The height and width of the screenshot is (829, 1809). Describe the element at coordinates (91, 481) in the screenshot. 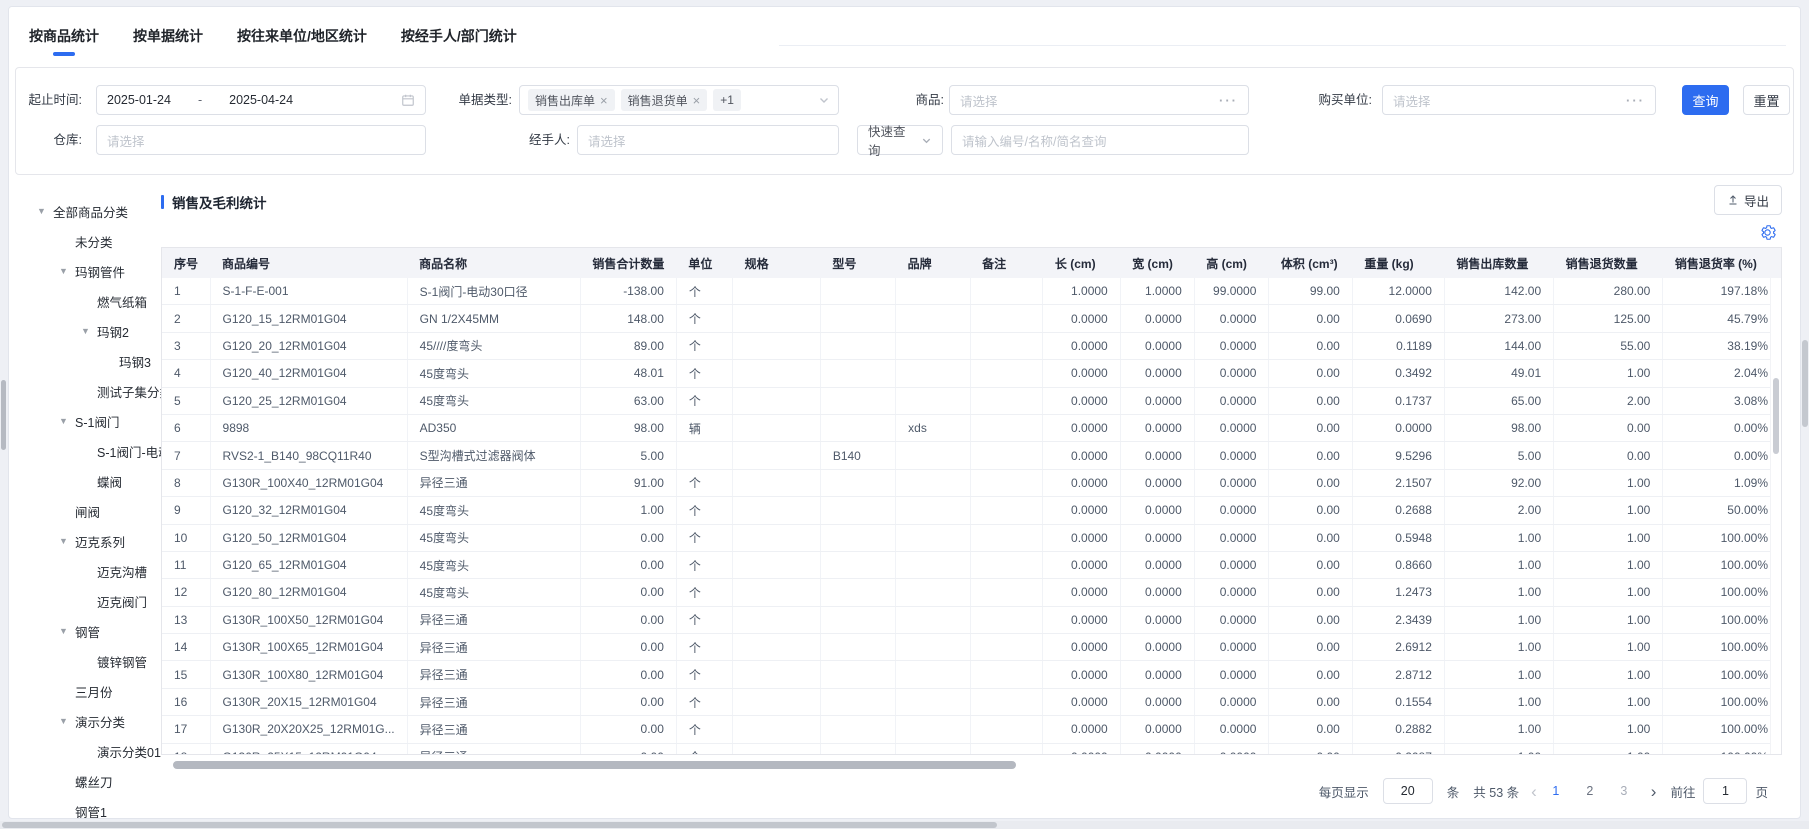

I see `tree-item: ▼蝶阀` at that location.